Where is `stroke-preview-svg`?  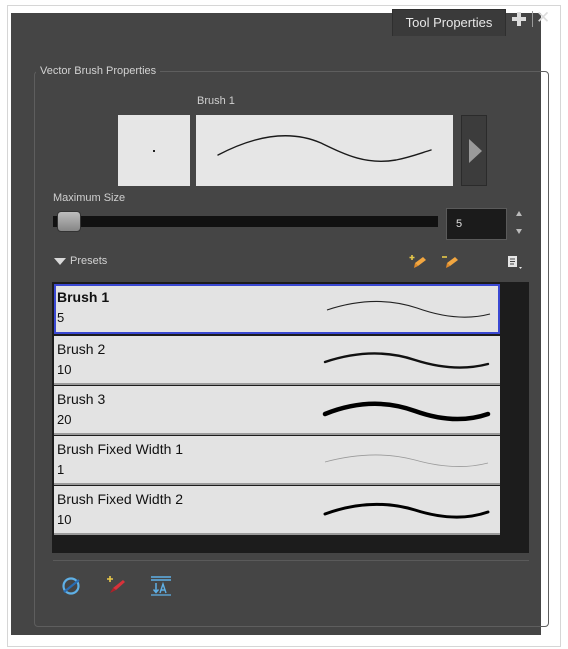
stroke-preview-svg is located at coordinates (324, 148).